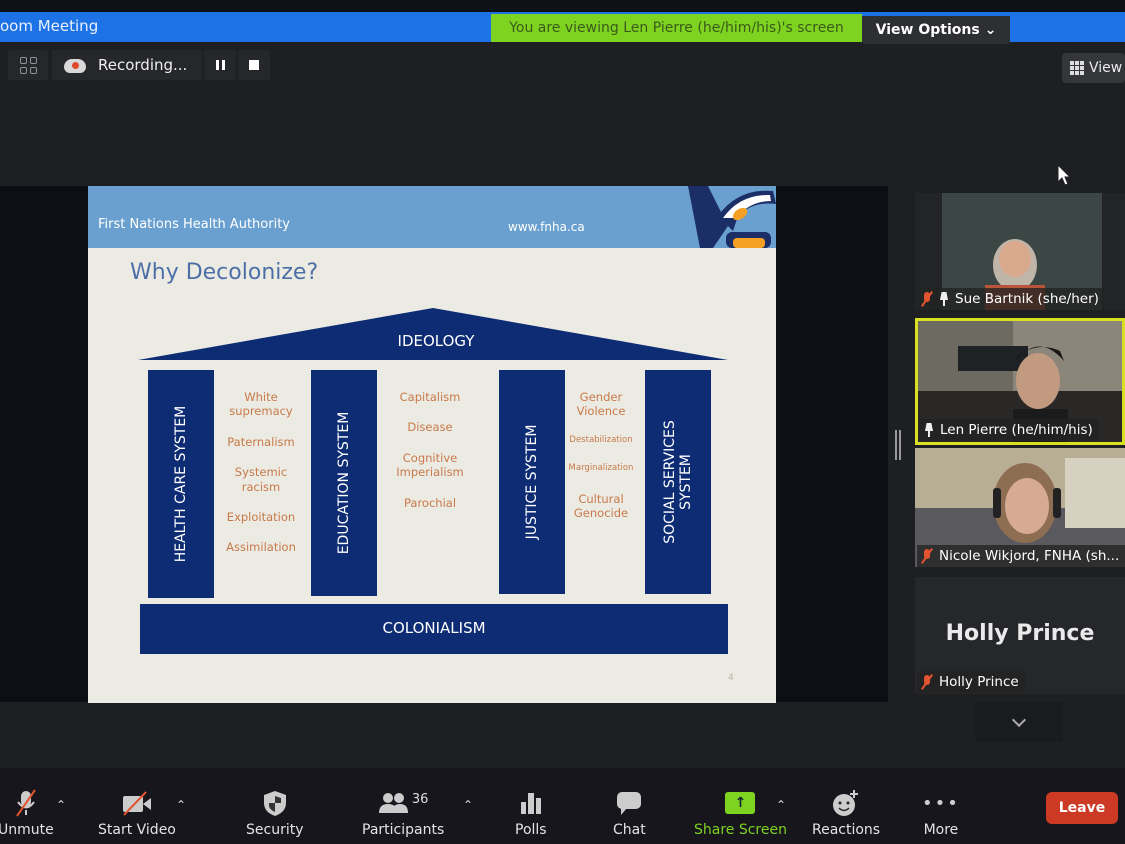 The width and height of the screenshot is (1125, 844). I want to click on more-button: ••• More, so click(941, 813).